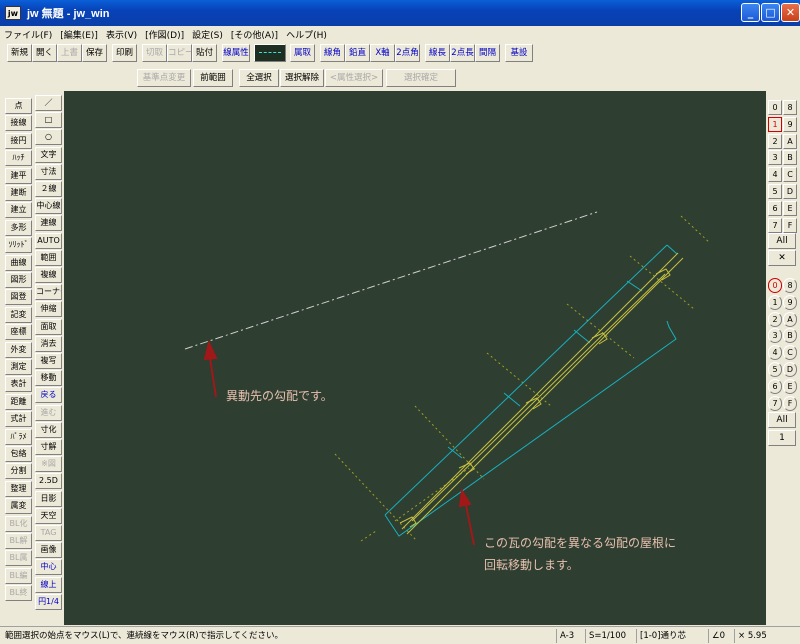  Describe the element at coordinates (18, 384) in the screenshot. I see `tool-button-col1-16: 表計` at that location.